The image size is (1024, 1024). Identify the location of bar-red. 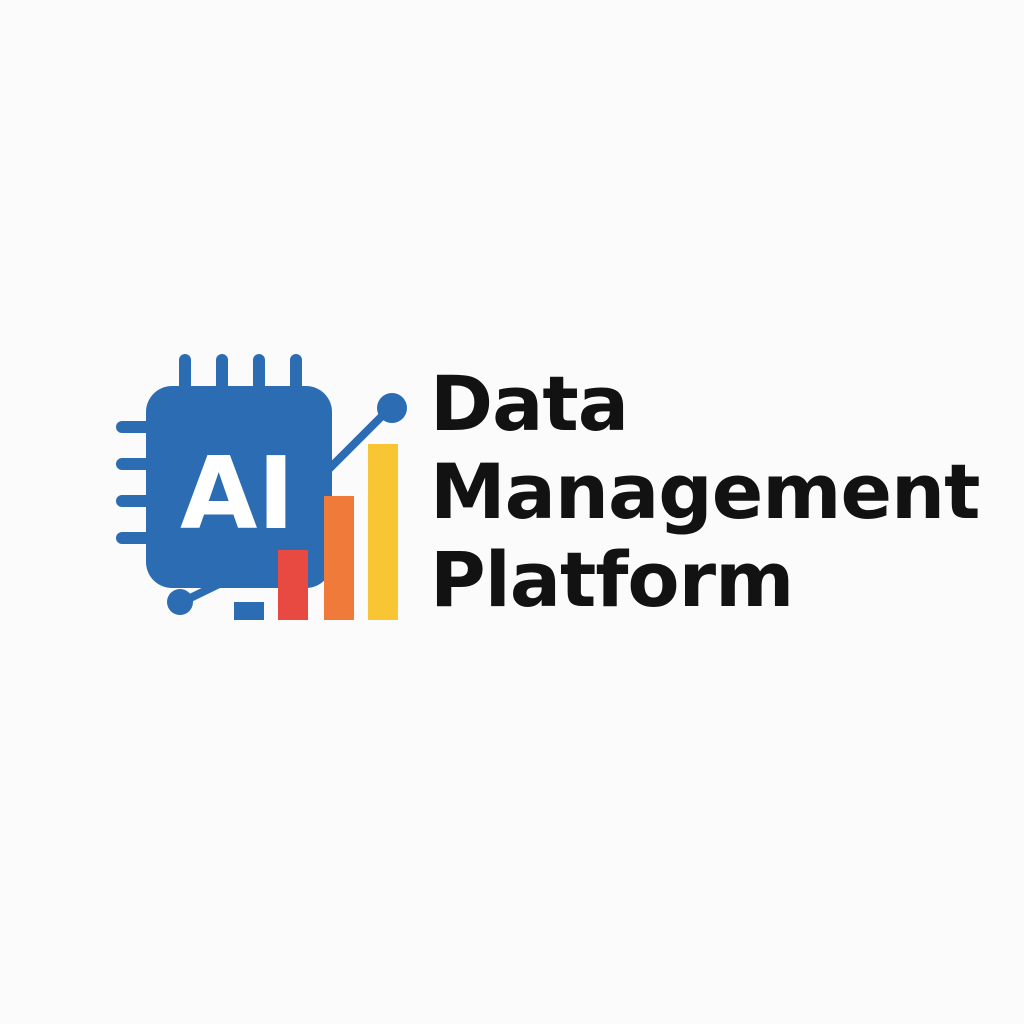
(293, 585).